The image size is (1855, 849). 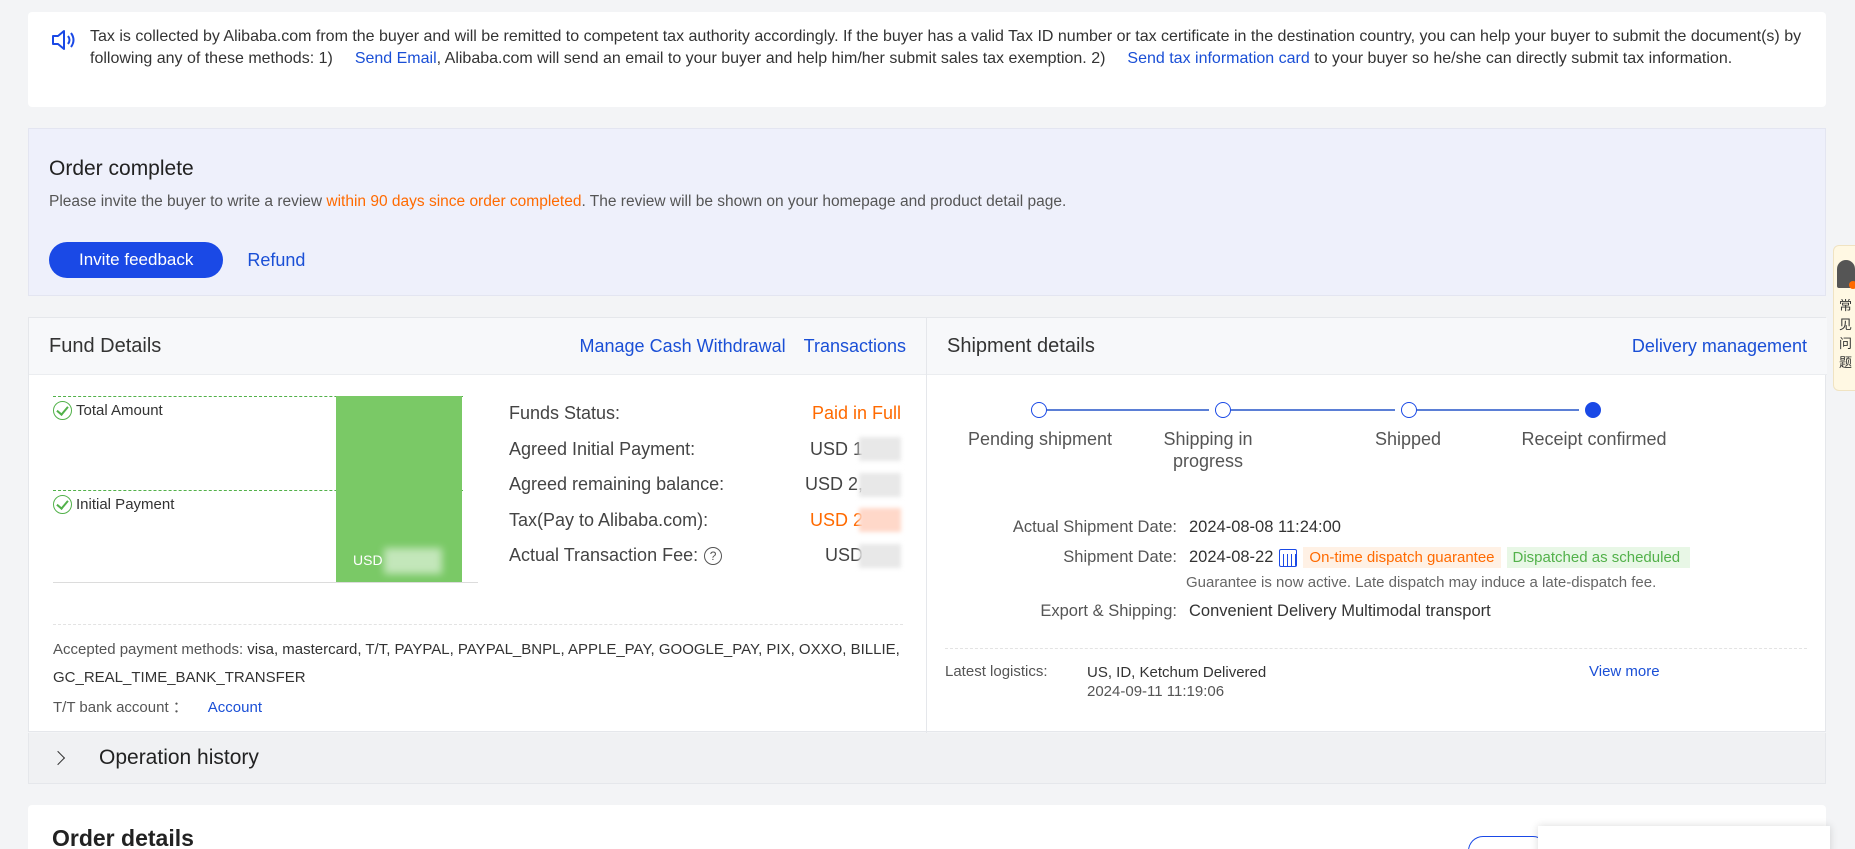 What do you see at coordinates (565, 413) in the screenshot?
I see `funds-status-label: Funds Status:` at bounding box center [565, 413].